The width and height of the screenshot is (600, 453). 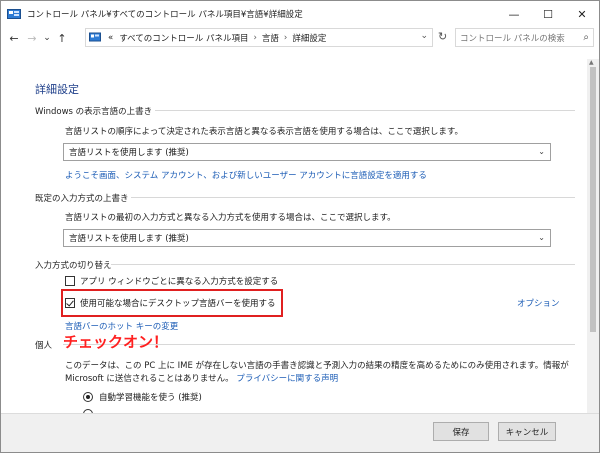 I want to click on options-link: オプション, so click(x=538, y=303).